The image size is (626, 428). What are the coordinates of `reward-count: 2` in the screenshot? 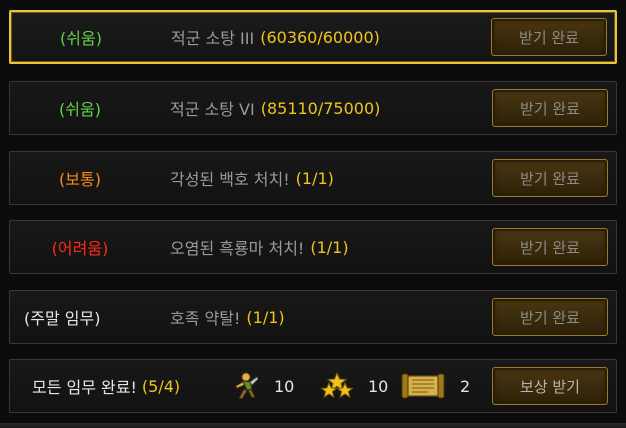 It's located at (465, 386).